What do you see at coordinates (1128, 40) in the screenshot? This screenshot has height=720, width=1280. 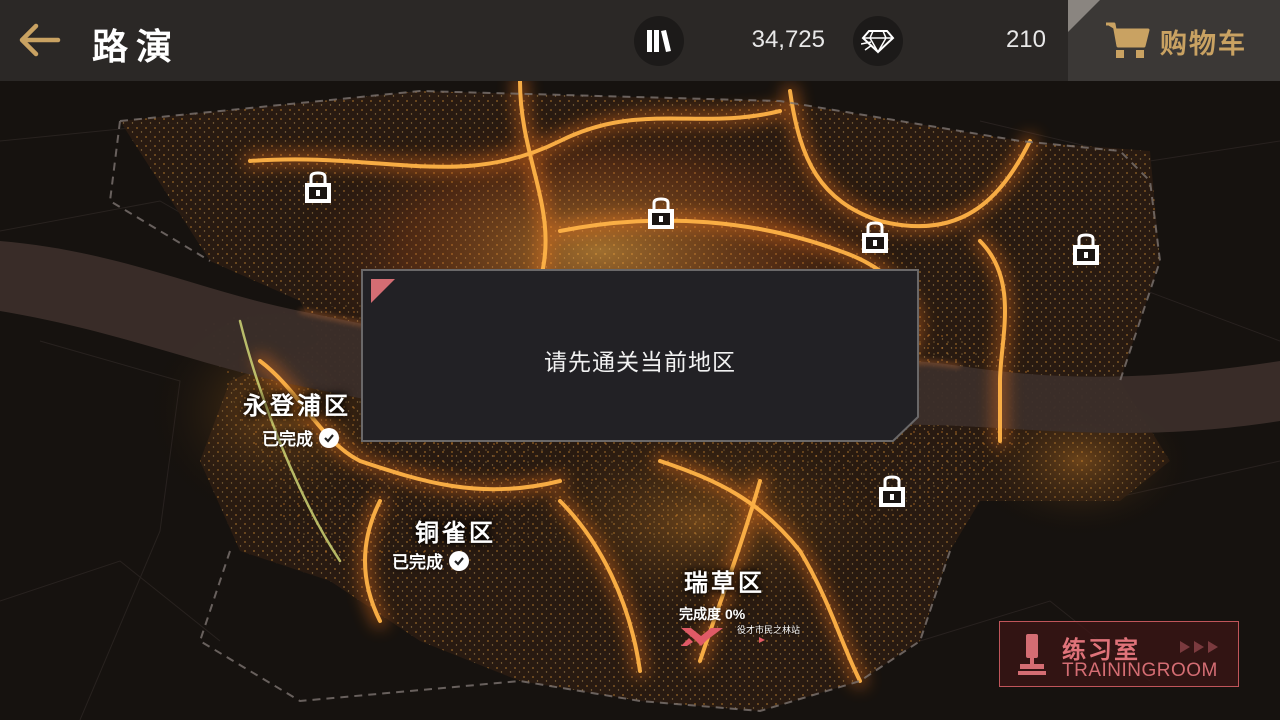 I see `shopping-cart-icon` at bounding box center [1128, 40].